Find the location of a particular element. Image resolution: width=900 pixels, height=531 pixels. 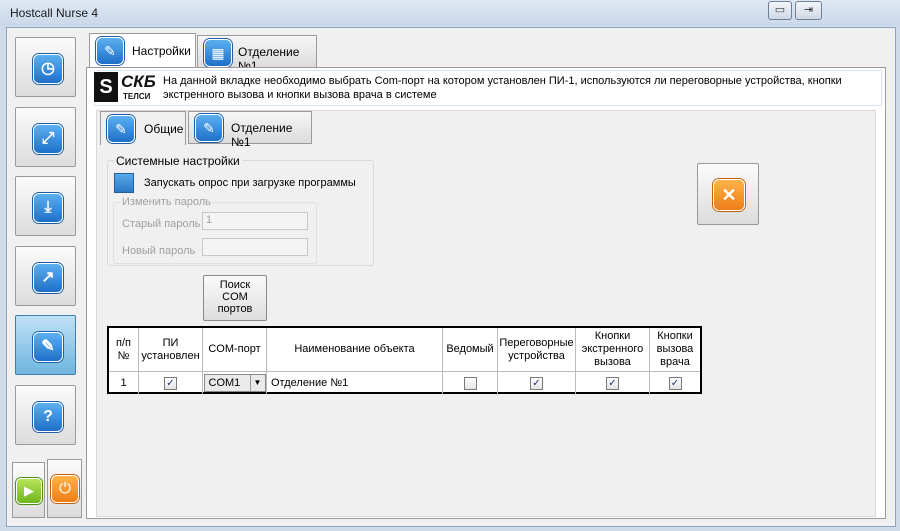

doctor-buttons-checkbox: ✓ is located at coordinates (675, 383).